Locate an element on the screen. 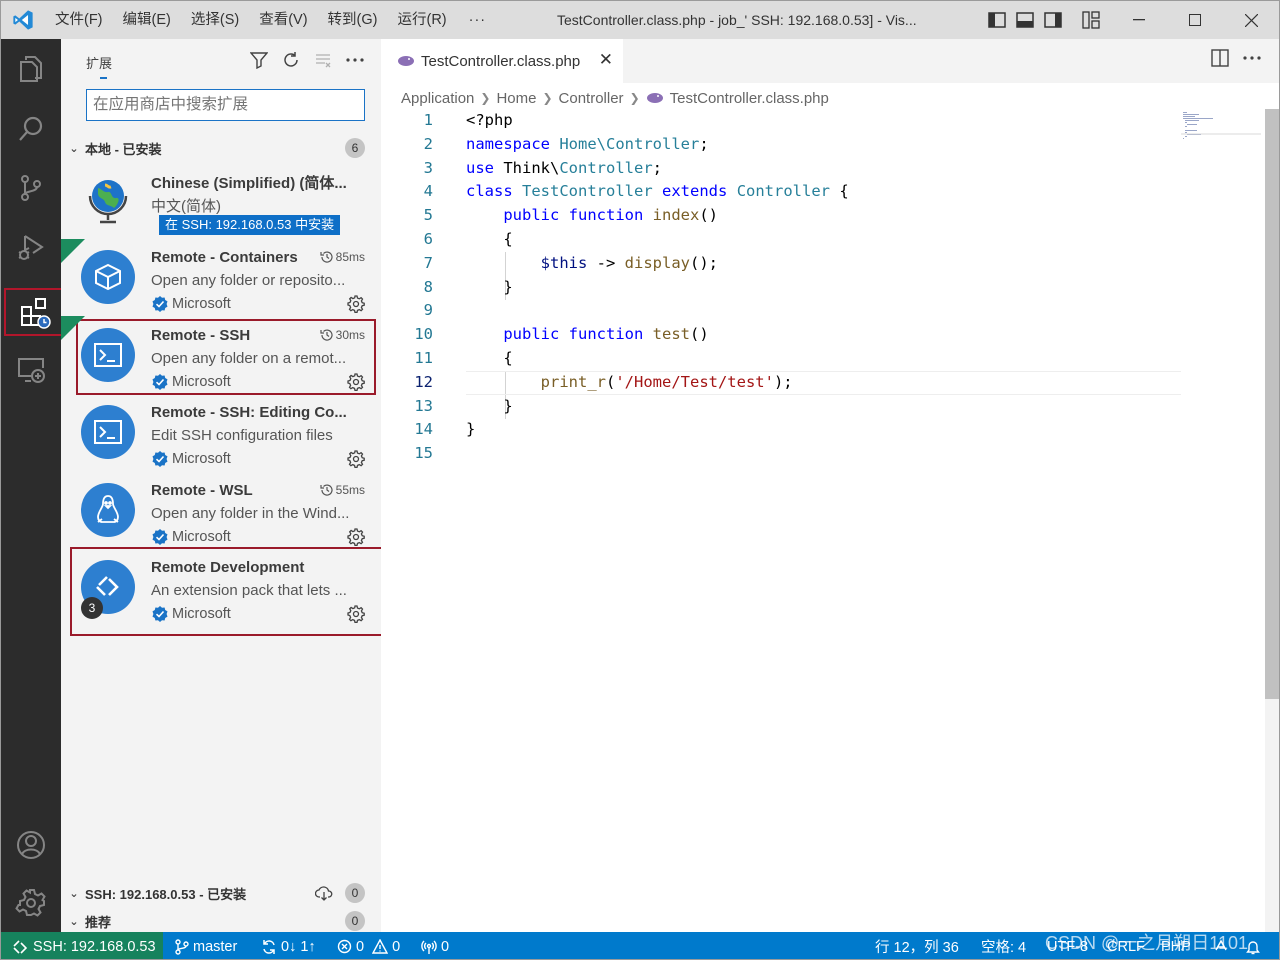 The height and width of the screenshot is (960, 1280). manage-gear-icon is located at coordinates (31, 903).